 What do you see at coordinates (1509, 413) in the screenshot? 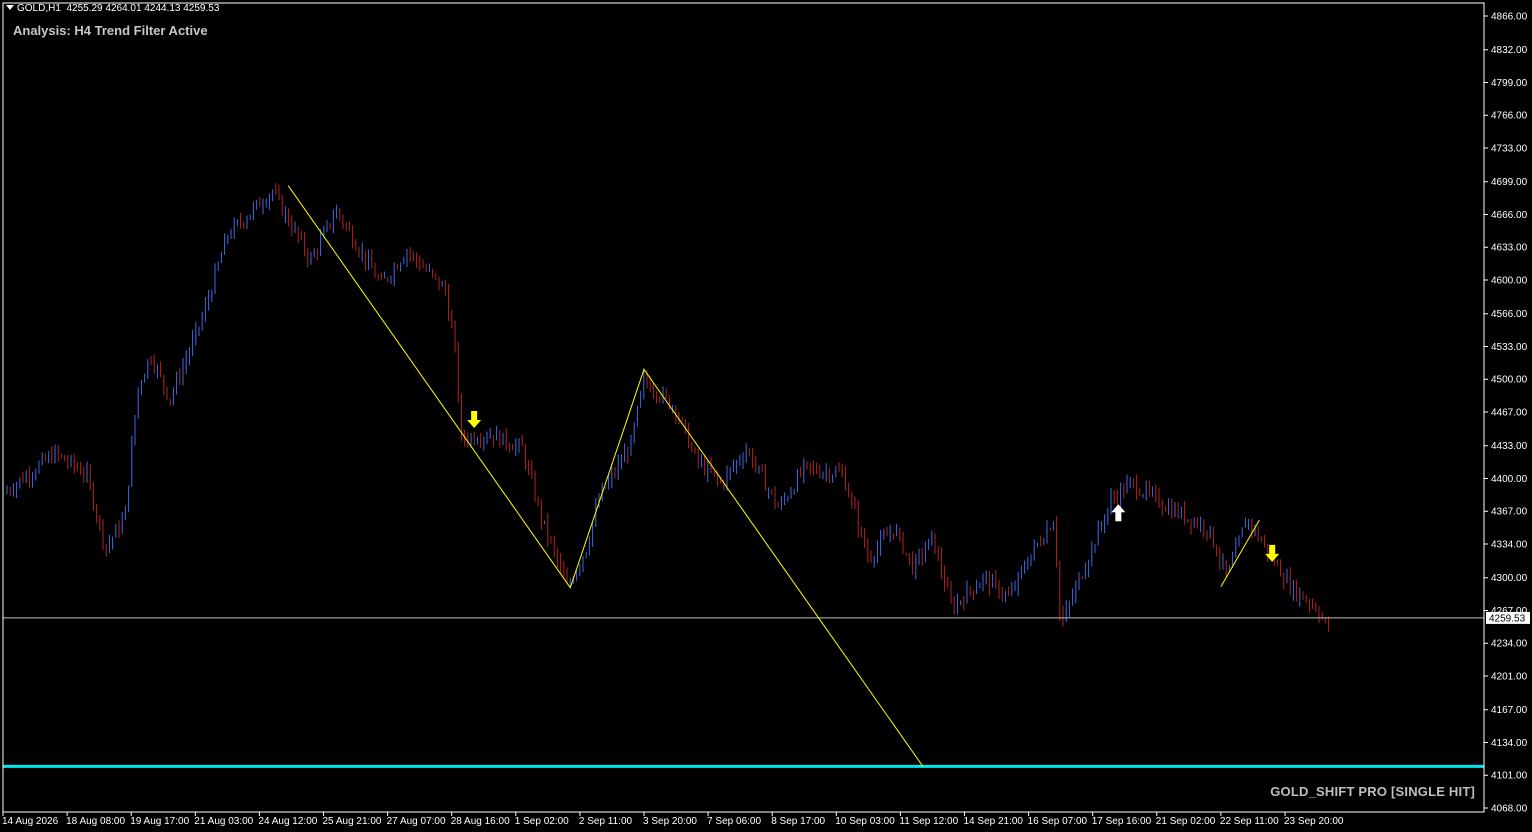
I see `y-tick-label: 4467.00` at bounding box center [1509, 413].